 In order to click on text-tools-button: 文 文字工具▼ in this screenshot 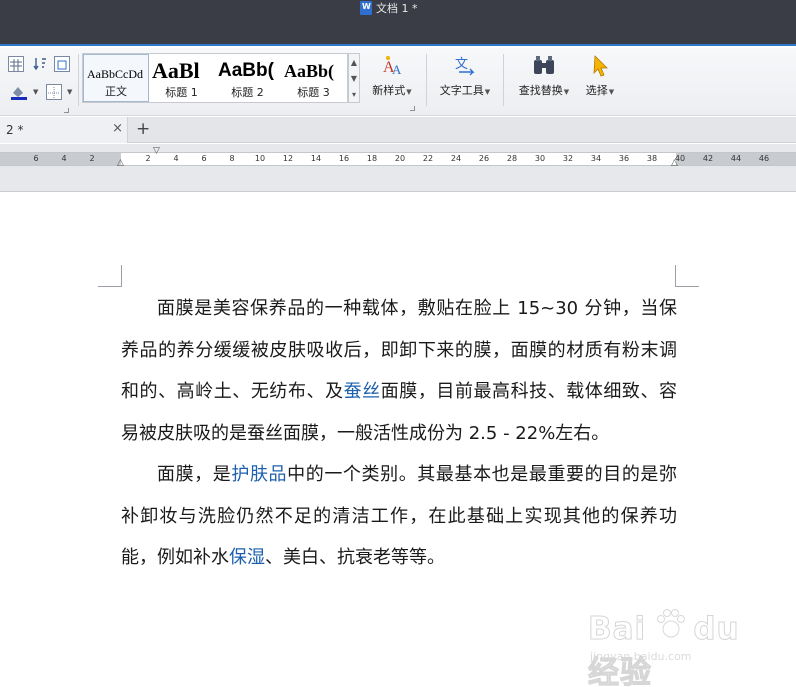, I will do `click(465, 79)`.